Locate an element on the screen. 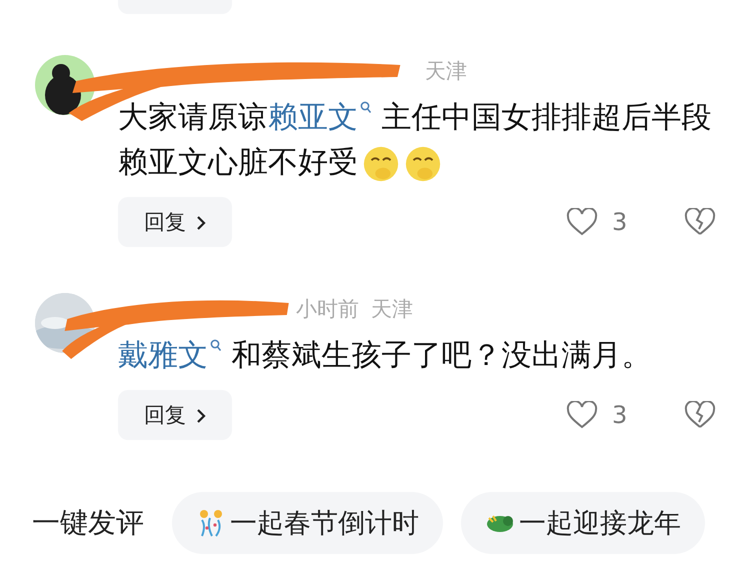 Image resolution: width=750 pixels, height=576 pixels. topic-link: 戴雅文 is located at coordinates (170, 355).